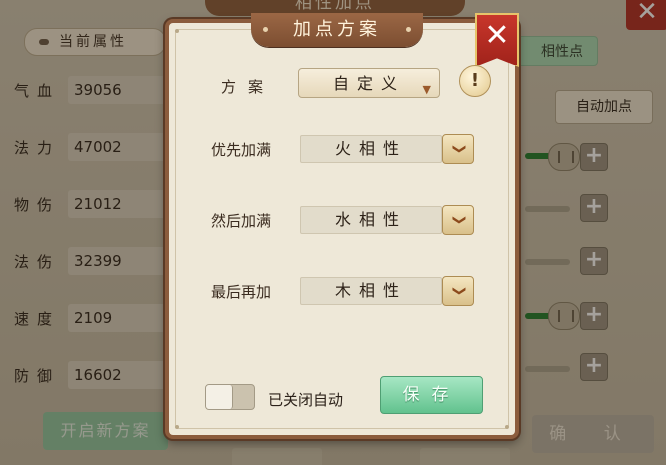 Image resolution: width=666 pixels, height=465 pixels. What do you see at coordinates (241, 221) in the screenshot?
I see `priority-label: 然后加满` at bounding box center [241, 221].